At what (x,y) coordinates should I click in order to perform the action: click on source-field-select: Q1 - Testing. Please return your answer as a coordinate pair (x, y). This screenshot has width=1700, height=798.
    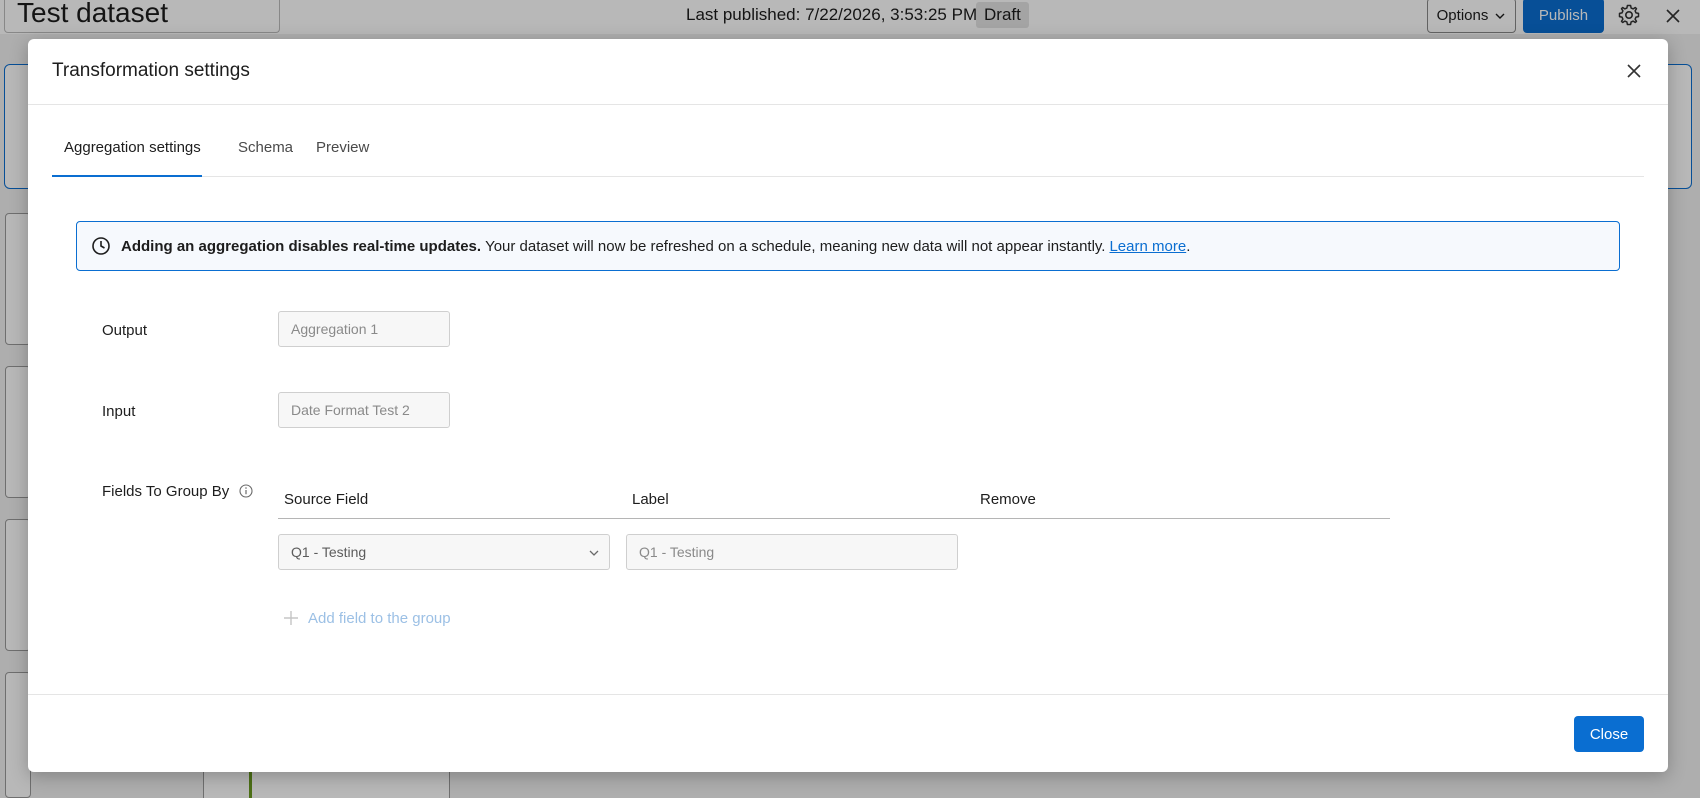
    Looking at the image, I should click on (444, 552).